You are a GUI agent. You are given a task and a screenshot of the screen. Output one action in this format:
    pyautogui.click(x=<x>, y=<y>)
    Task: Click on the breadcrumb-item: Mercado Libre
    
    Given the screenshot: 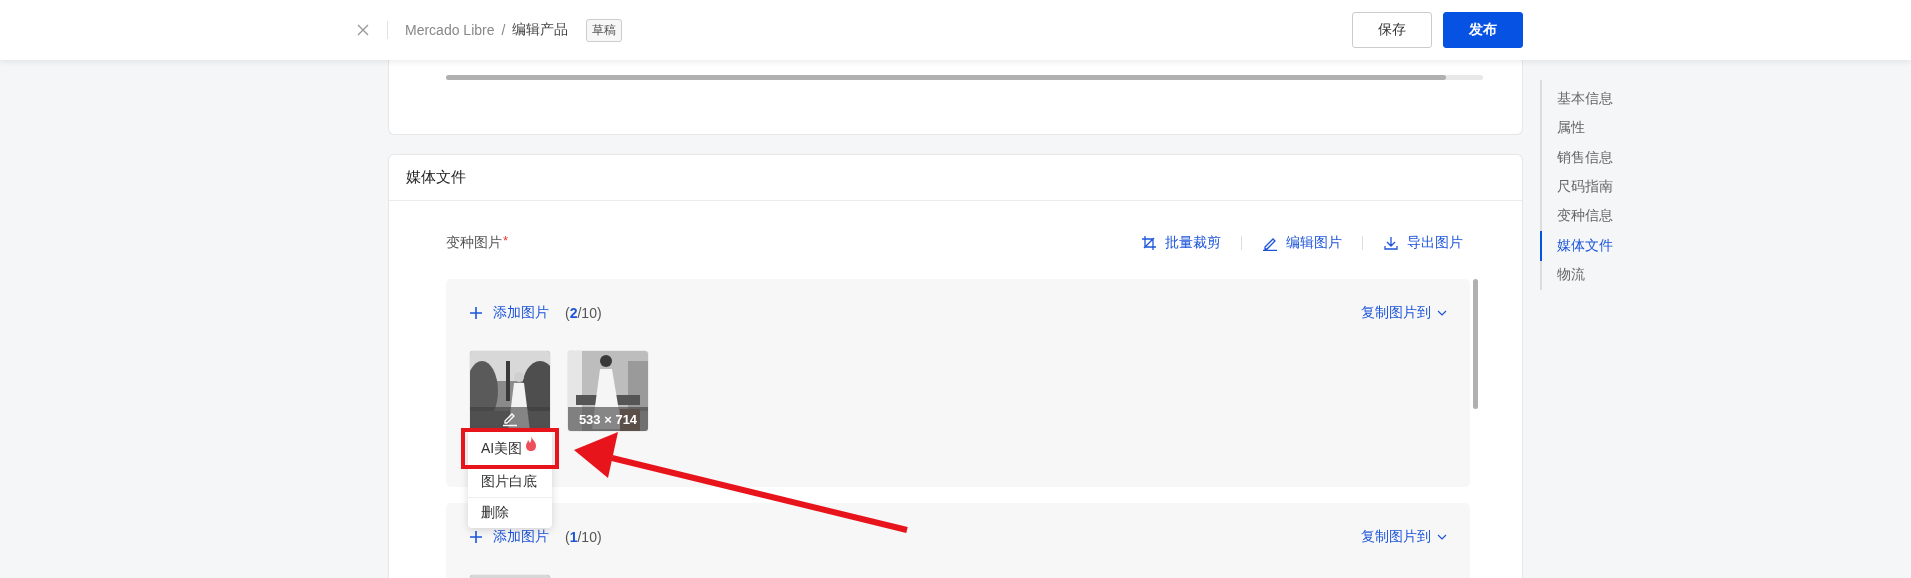 What is the action you would take?
    pyautogui.click(x=450, y=30)
    